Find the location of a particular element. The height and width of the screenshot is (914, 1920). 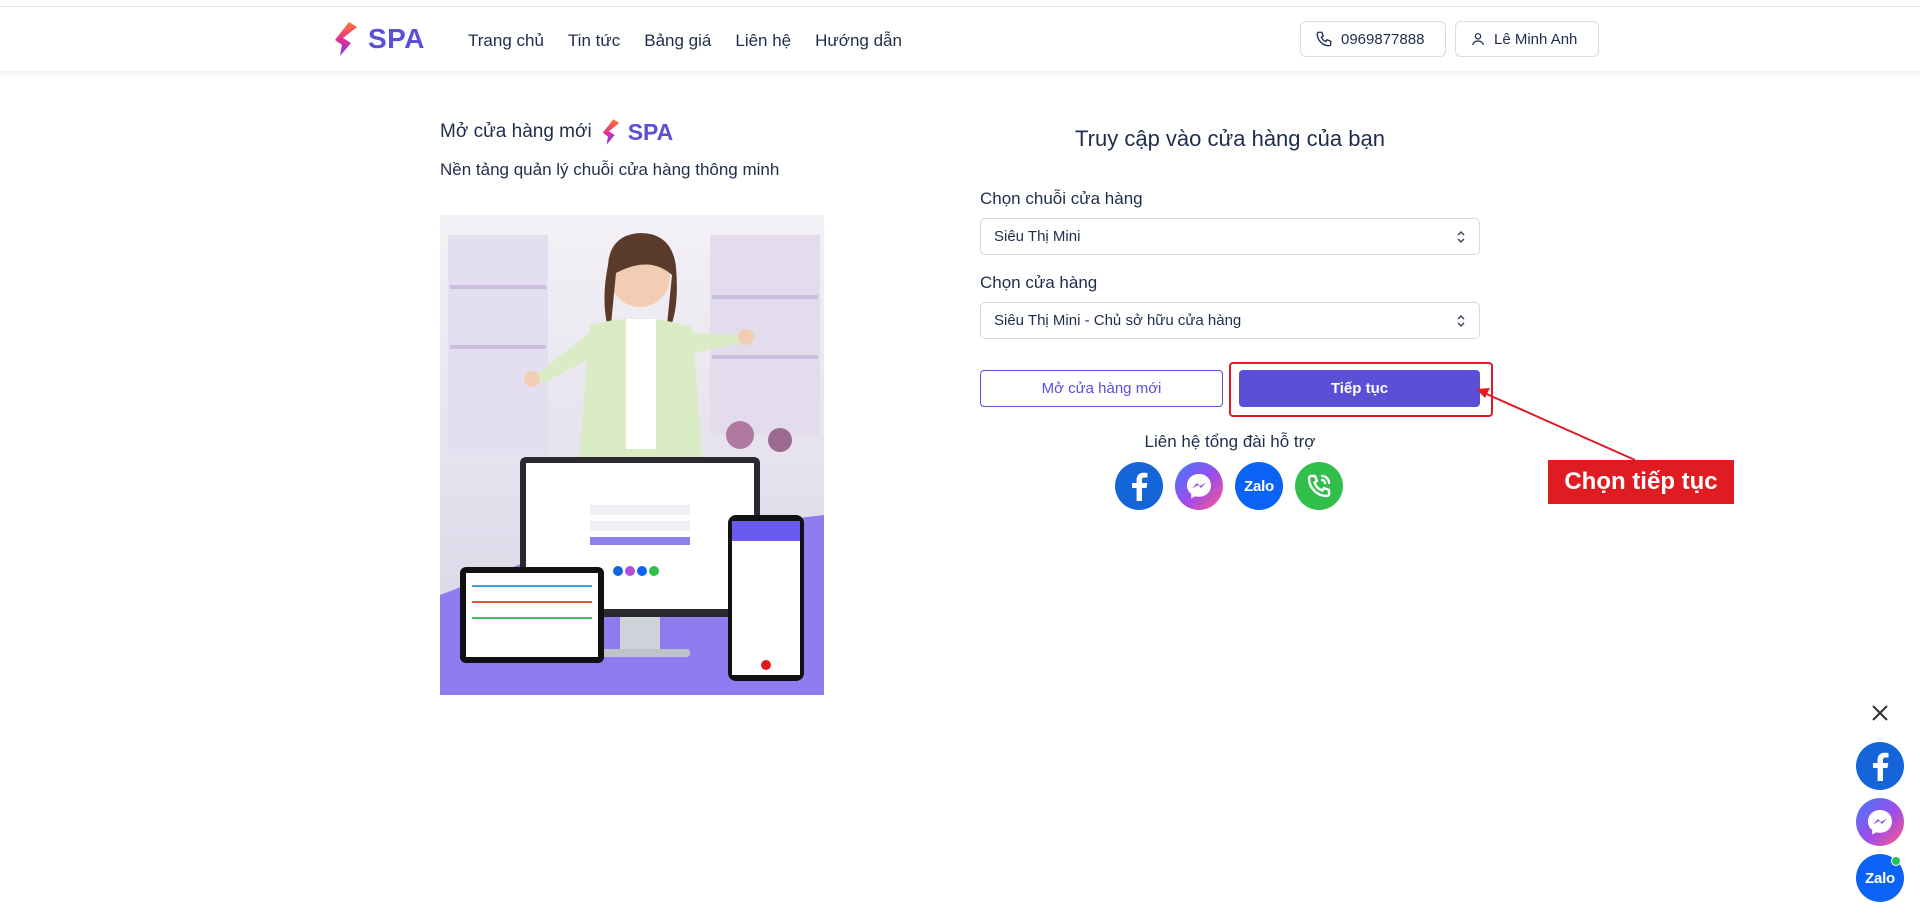

promo-title: Mở cửa hàng mới SPA is located at coordinates (556, 132).